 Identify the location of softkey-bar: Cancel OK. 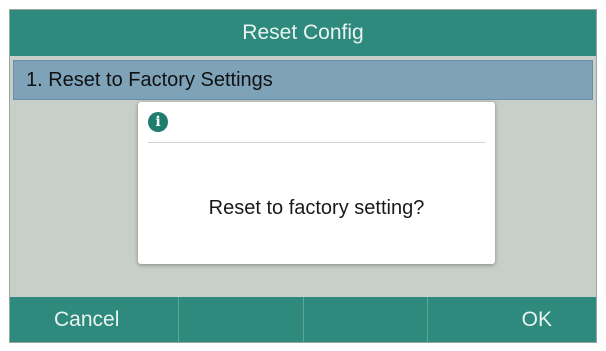
(303, 319).